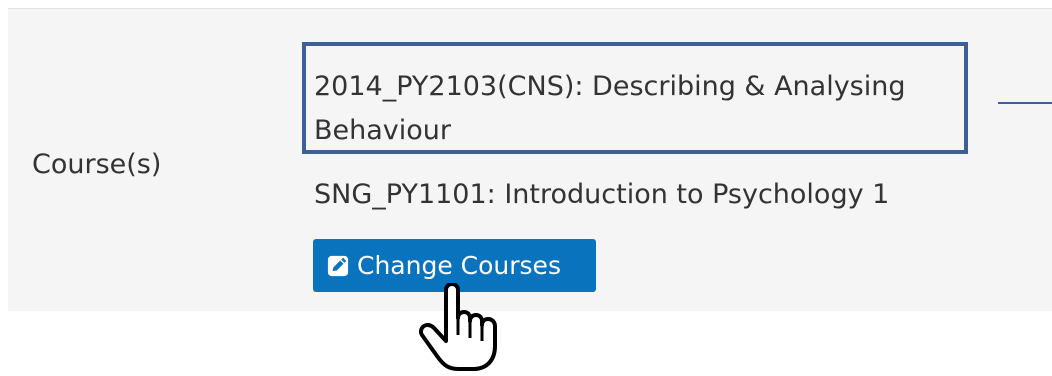 The height and width of the screenshot is (376, 1052). I want to click on field-label: Course(s), so click(97, 164).